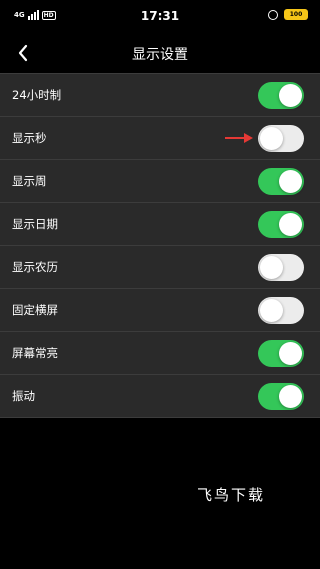 The height and width of the screenshot is (569, 320). I want to click on setting-row-keep-screen-on: 屏幕常亮, so click(160, 353).